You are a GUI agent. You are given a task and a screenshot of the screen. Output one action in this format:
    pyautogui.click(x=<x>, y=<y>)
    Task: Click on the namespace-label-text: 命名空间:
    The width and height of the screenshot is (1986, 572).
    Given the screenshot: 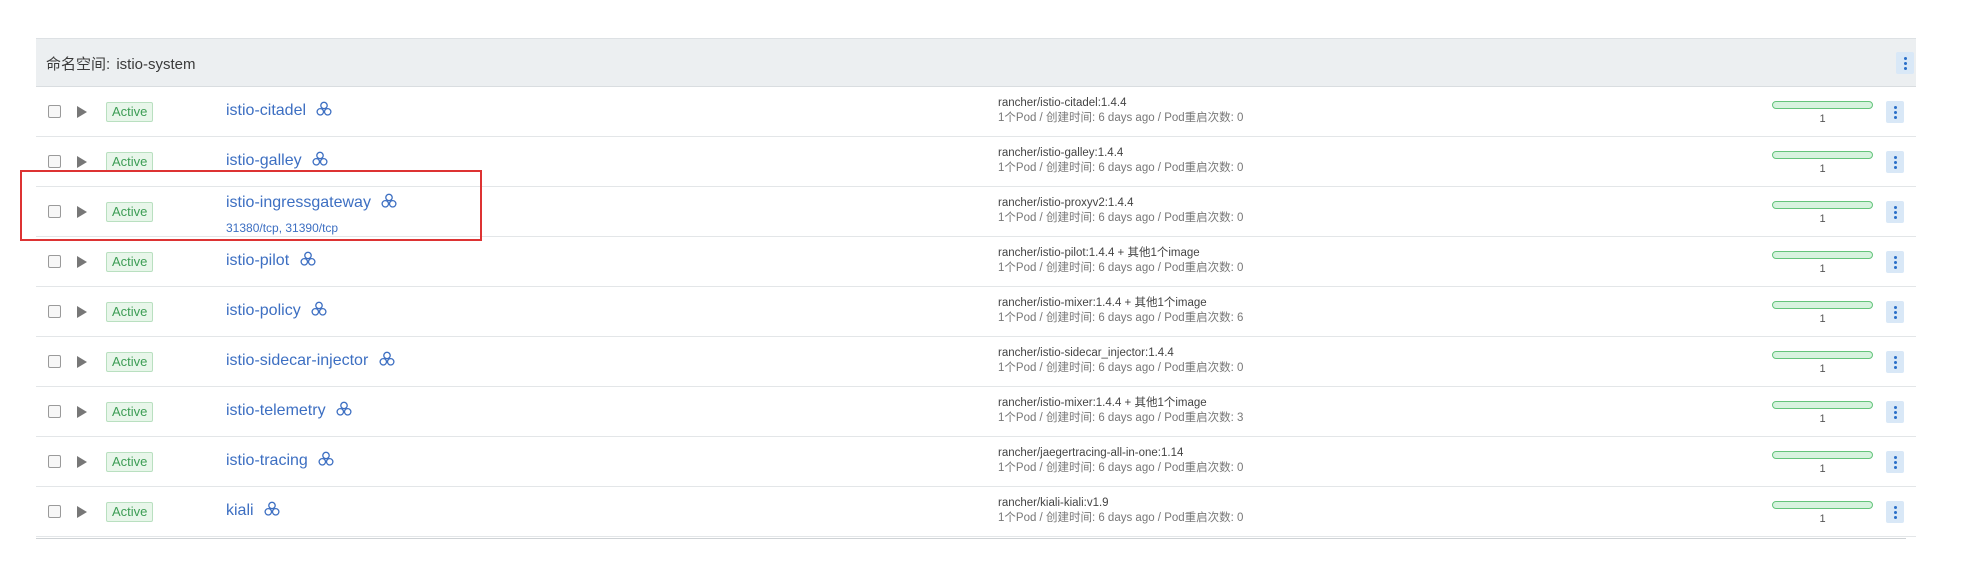 What is the action you would take?
    pyautogui.click(x=78, y=64)
    